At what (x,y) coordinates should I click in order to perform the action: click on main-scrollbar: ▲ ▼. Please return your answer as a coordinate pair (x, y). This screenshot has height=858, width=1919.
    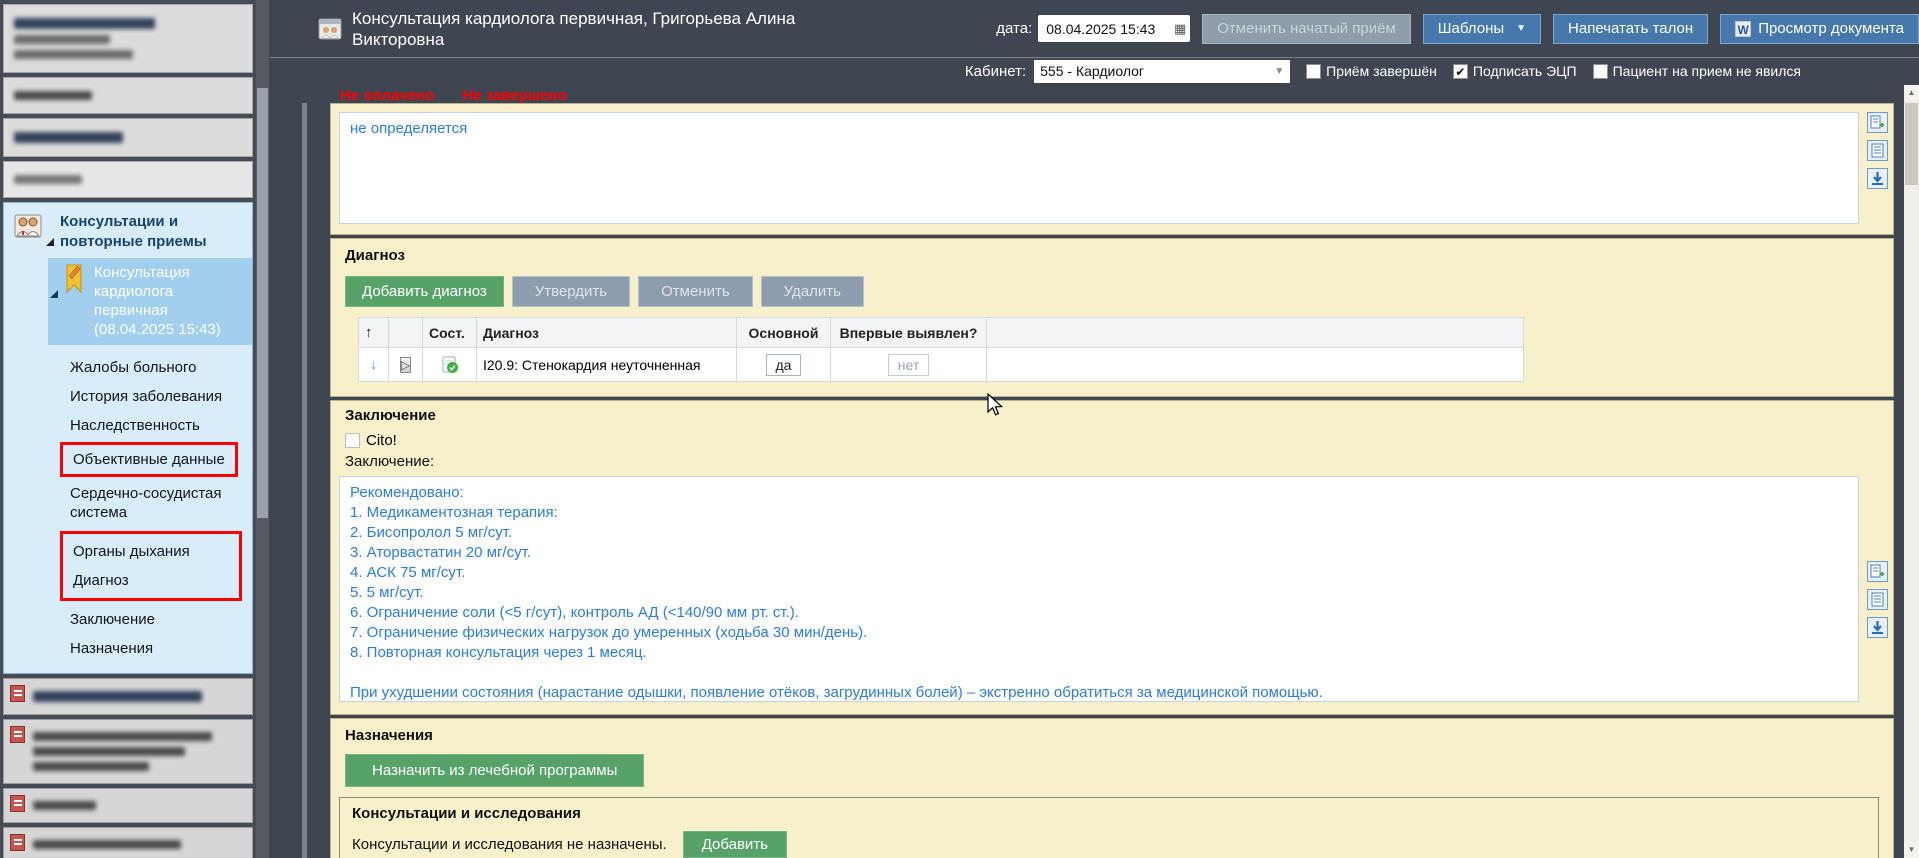
    Looking at the image, I should click on (1911, 471).